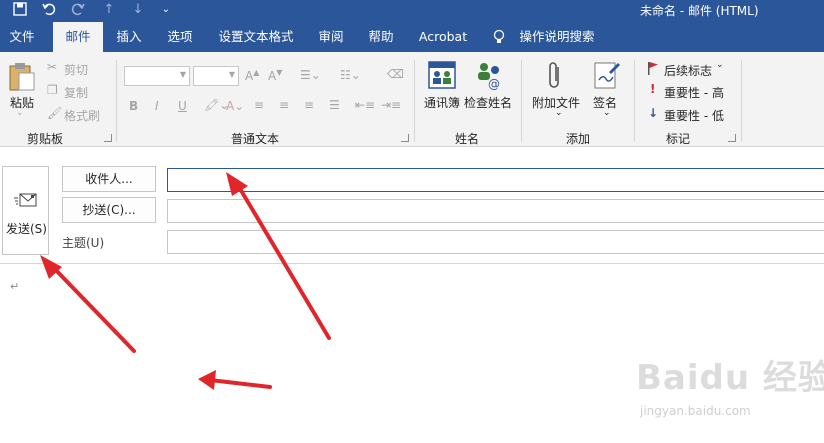 The image size is (824, 443). I want to click on arrow-to-send, so click(92, 307).